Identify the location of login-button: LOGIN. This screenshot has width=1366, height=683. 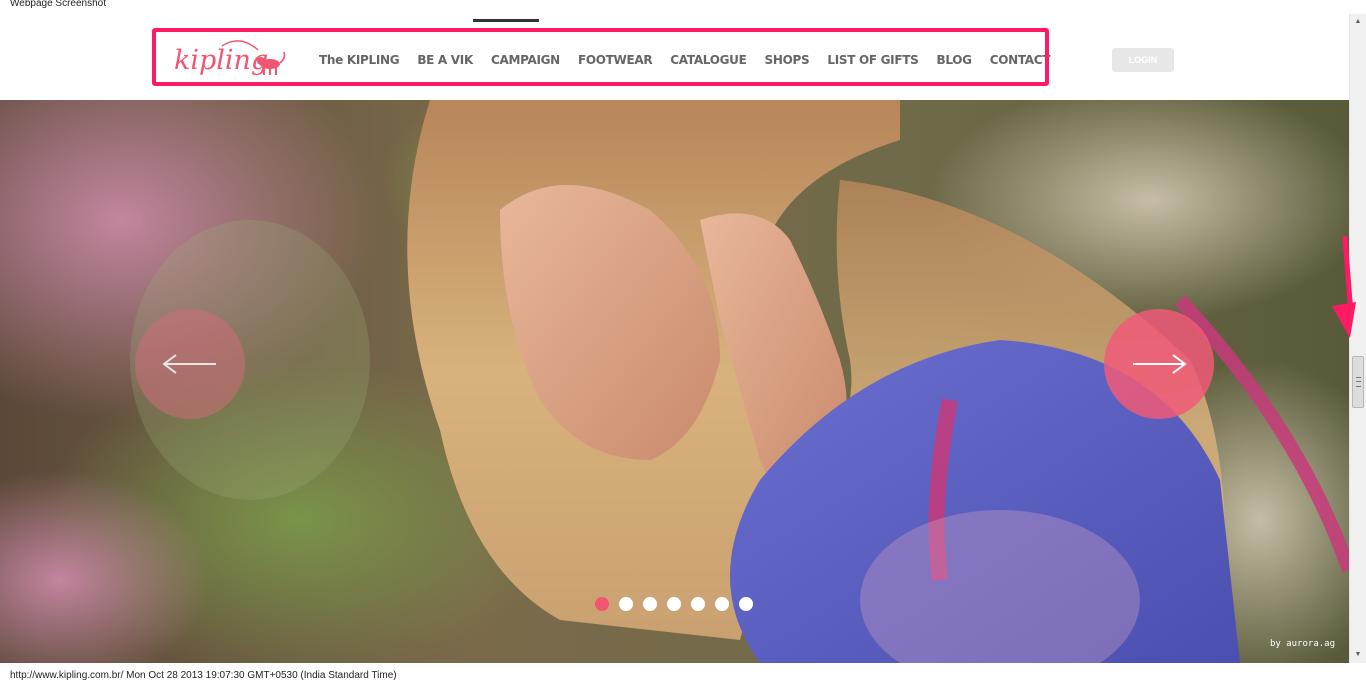
(1143, 60).